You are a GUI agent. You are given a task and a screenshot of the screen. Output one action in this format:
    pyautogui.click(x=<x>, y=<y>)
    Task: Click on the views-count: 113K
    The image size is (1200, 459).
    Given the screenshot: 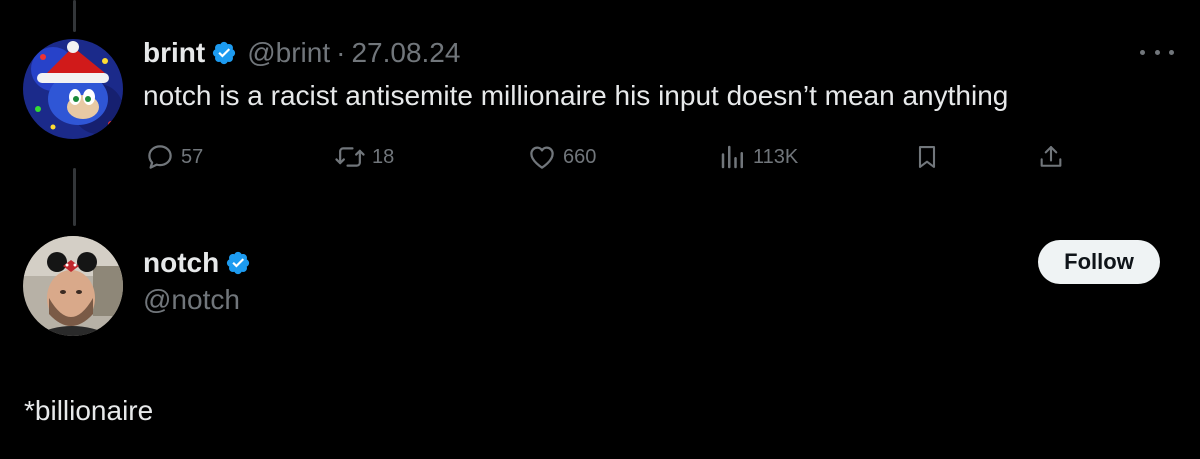 What is the action you would take?
    pyautogui.click(x=776, y=156)
    